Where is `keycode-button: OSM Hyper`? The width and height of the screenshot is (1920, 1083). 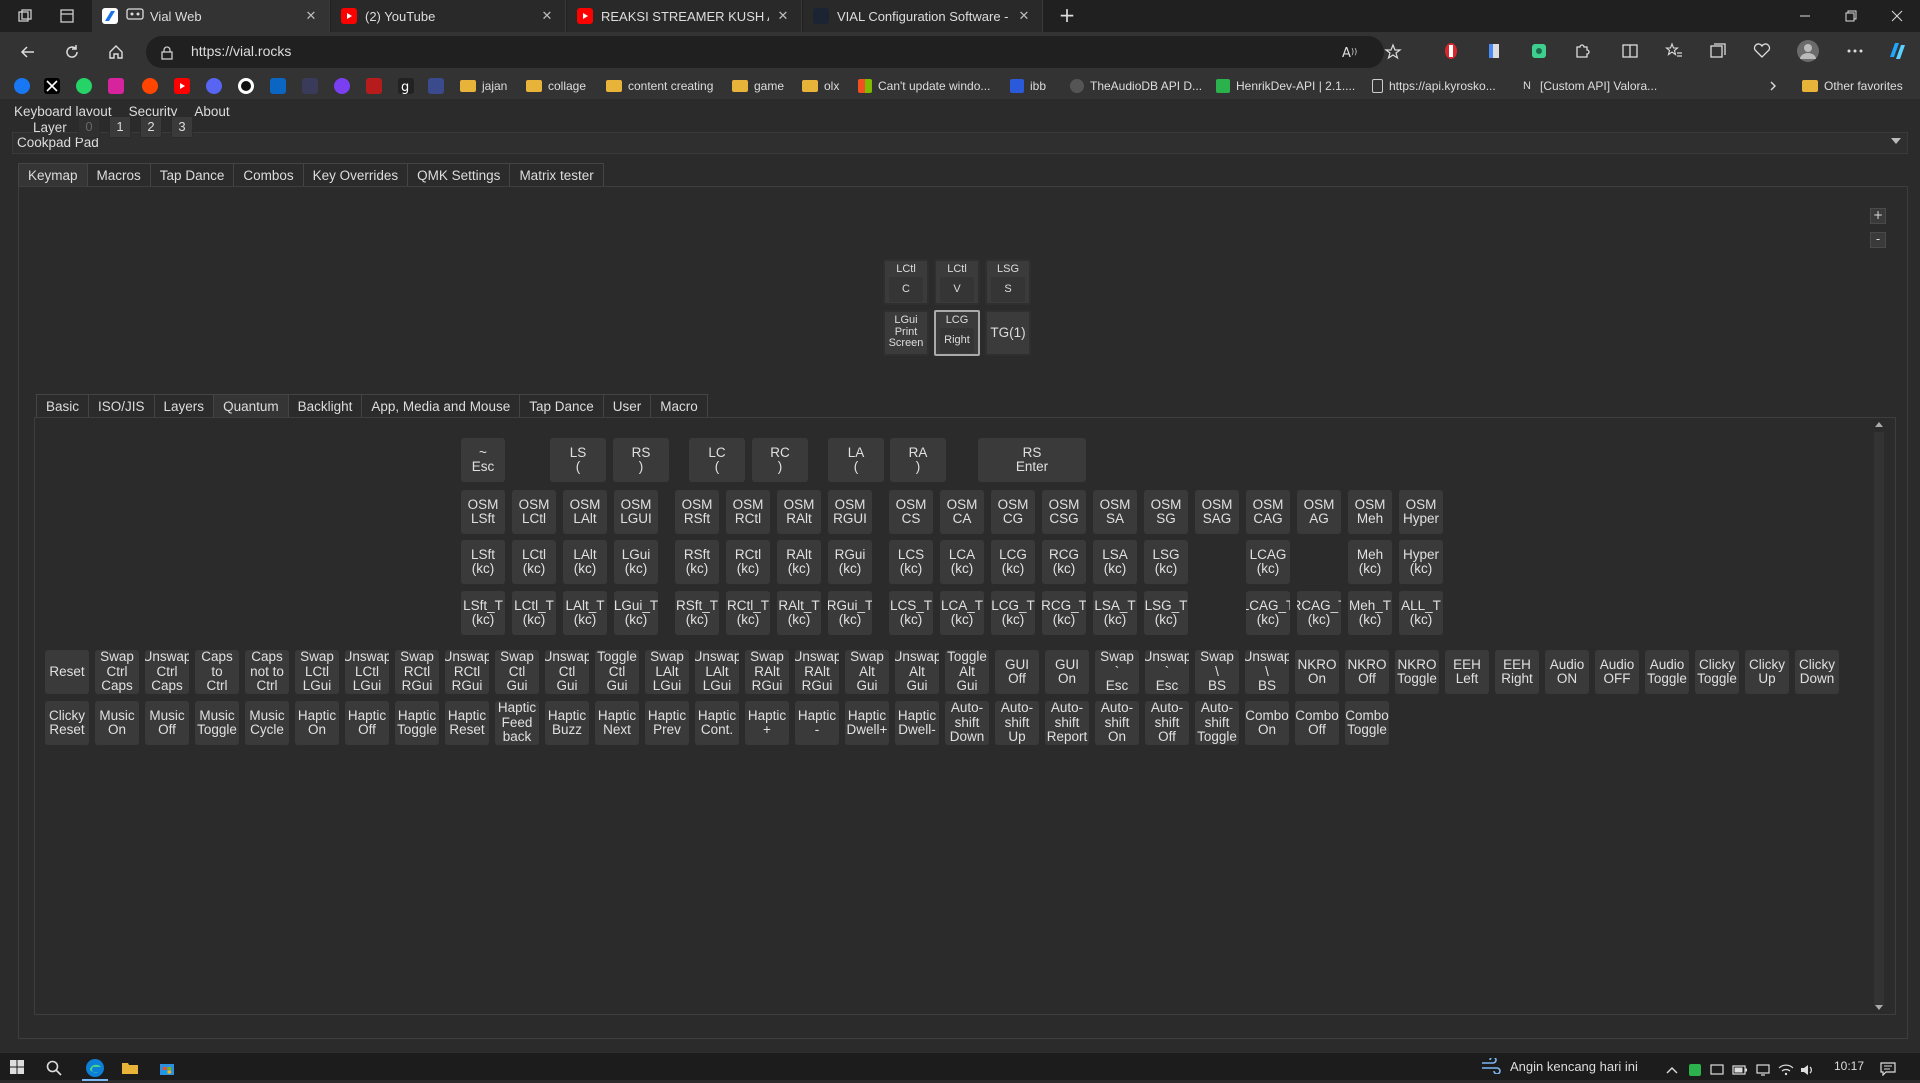 keycode-button: OSM Hyper is located at coordinates (1421, 512).